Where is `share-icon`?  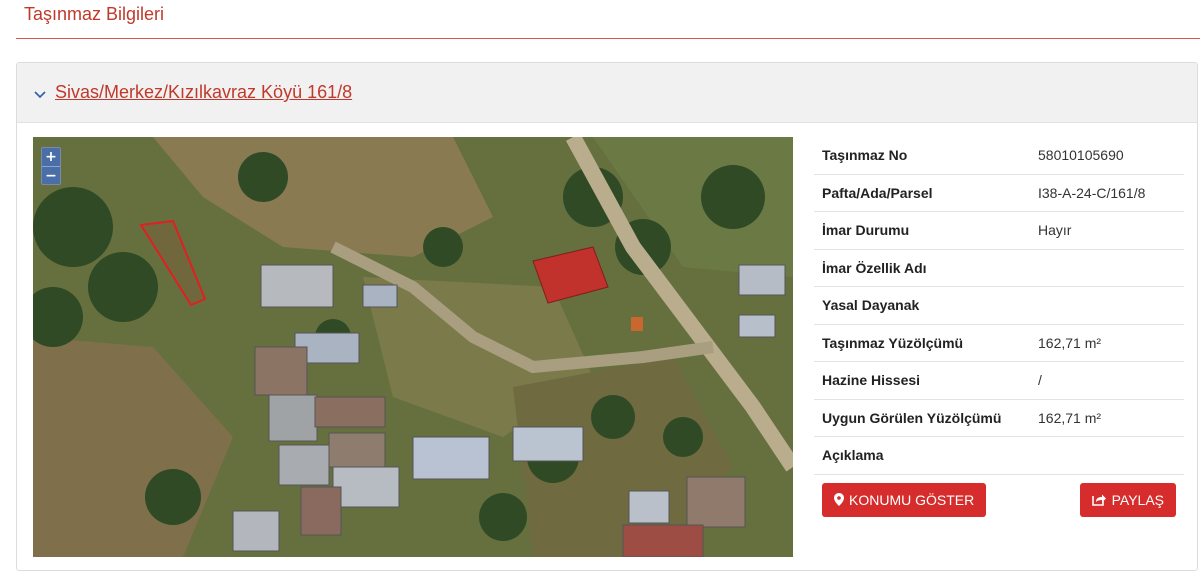
share-icon is located at coordinates (1099, 499).